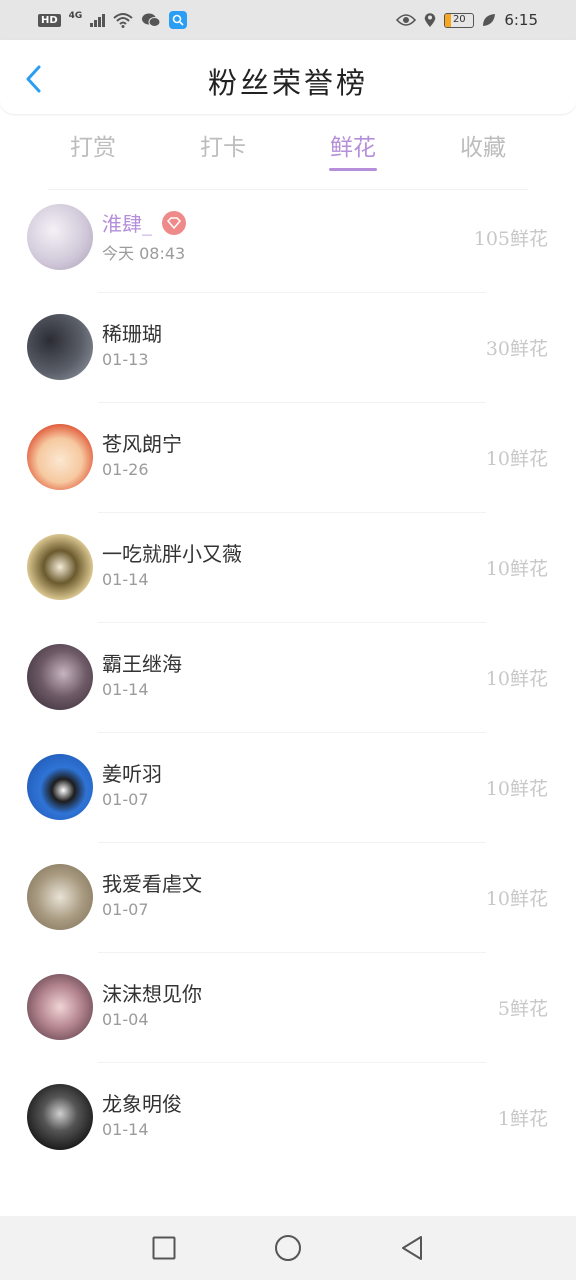 This screenshot has width=576, height=1280. I want to click on fan-name: 稀珊瑚, so click(132, 334).